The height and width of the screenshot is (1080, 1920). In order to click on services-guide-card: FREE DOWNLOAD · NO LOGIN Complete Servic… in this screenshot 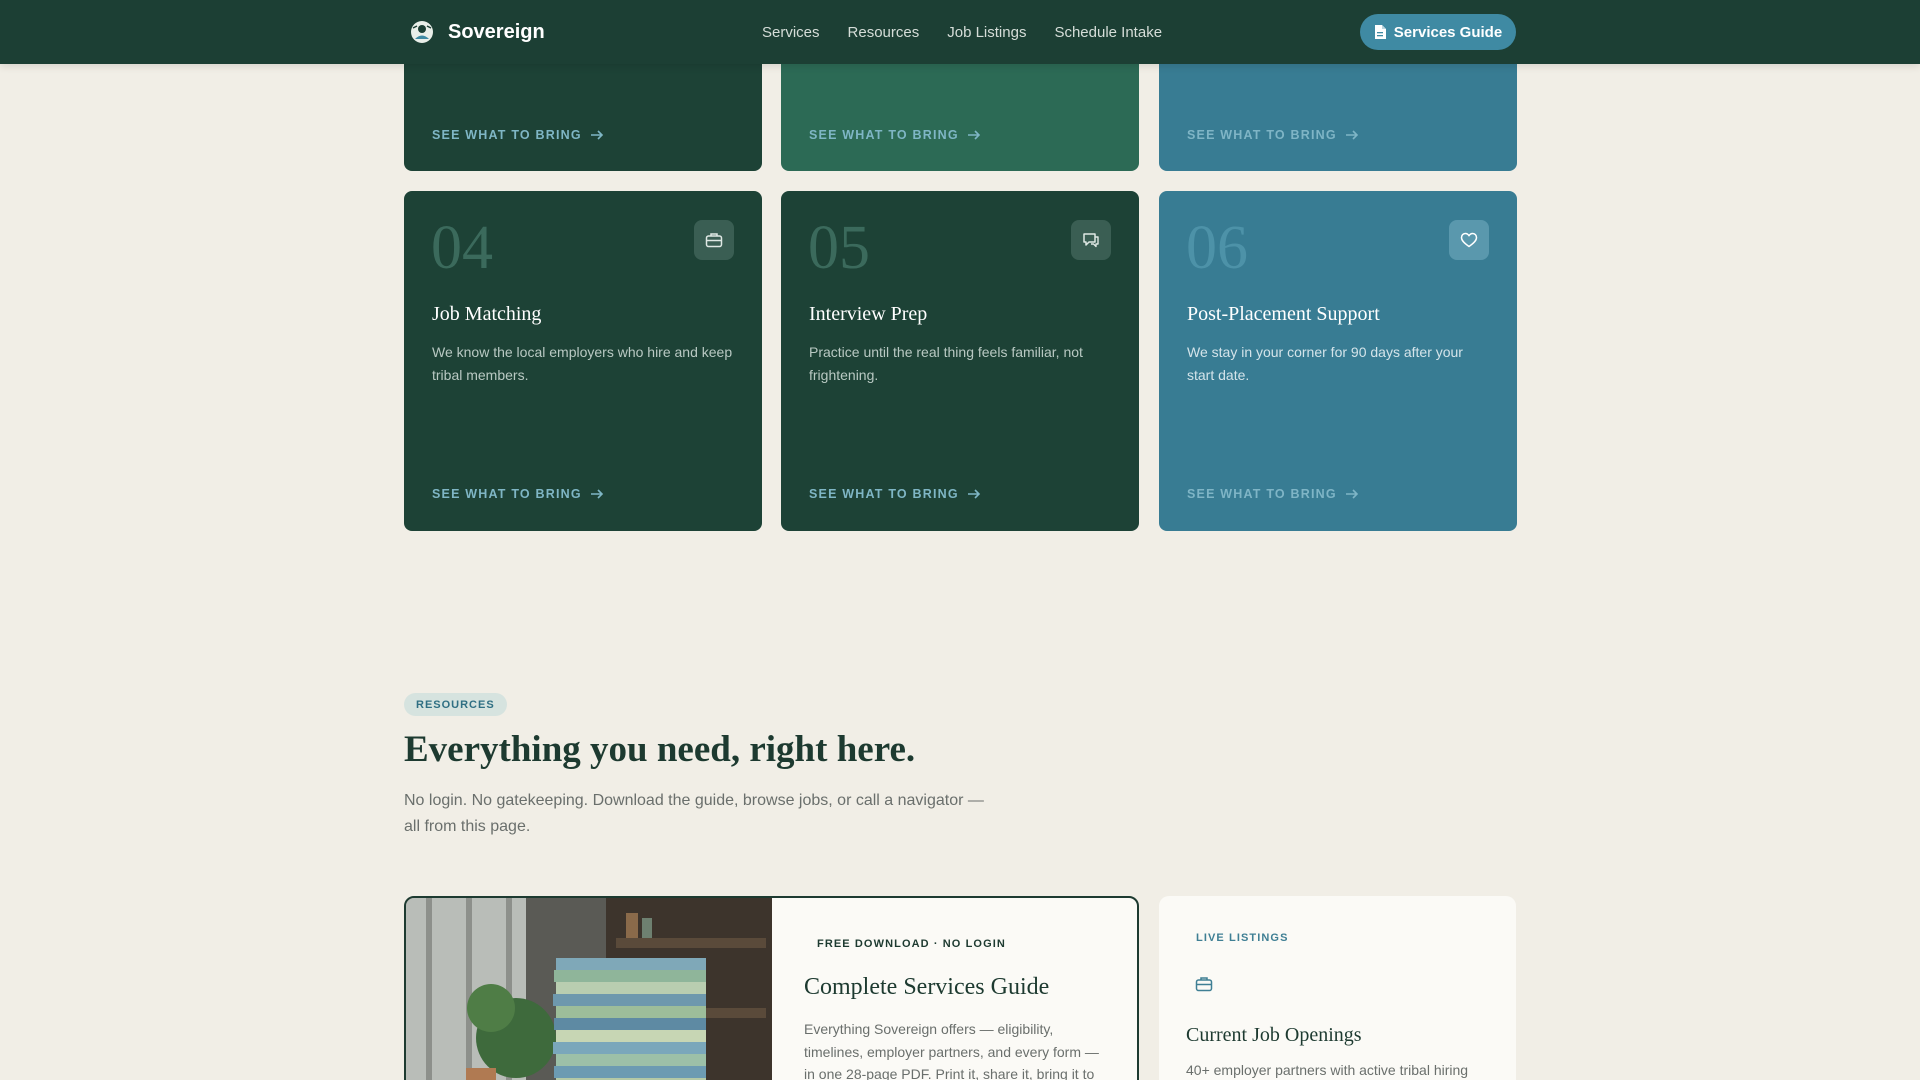, I will do `click(771, 988)`.